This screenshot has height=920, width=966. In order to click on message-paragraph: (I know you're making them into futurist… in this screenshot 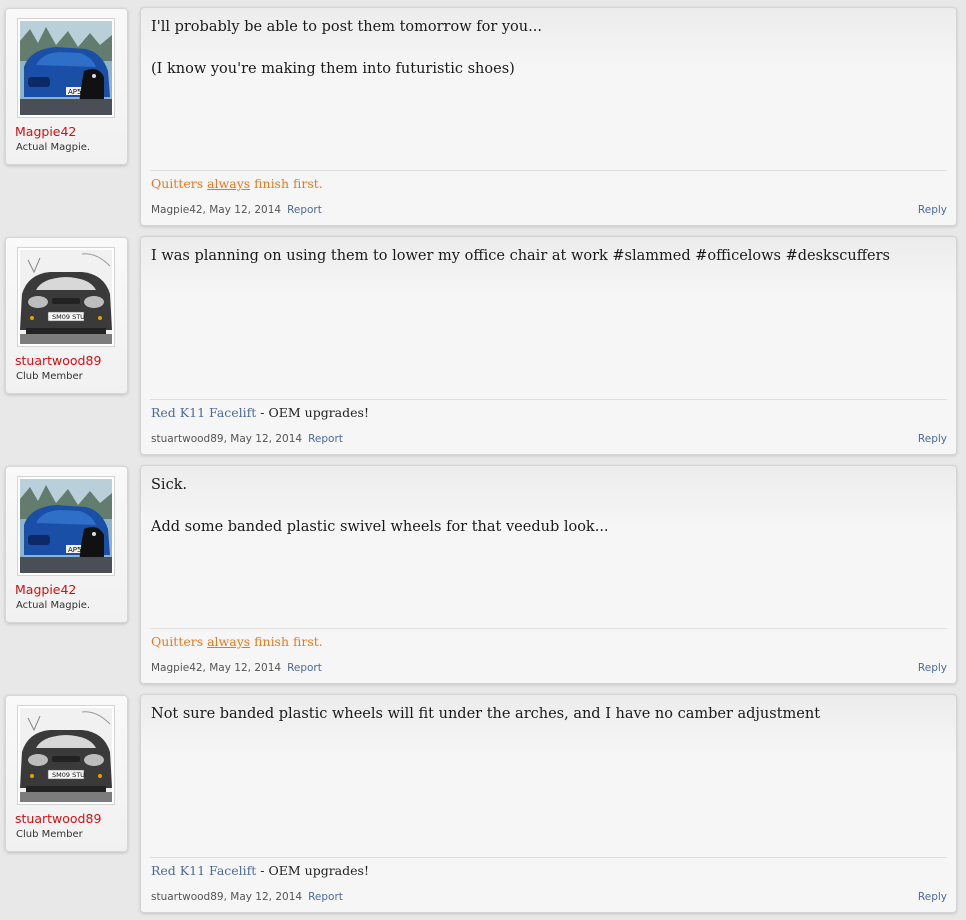, I will do `click(333, 69)`.